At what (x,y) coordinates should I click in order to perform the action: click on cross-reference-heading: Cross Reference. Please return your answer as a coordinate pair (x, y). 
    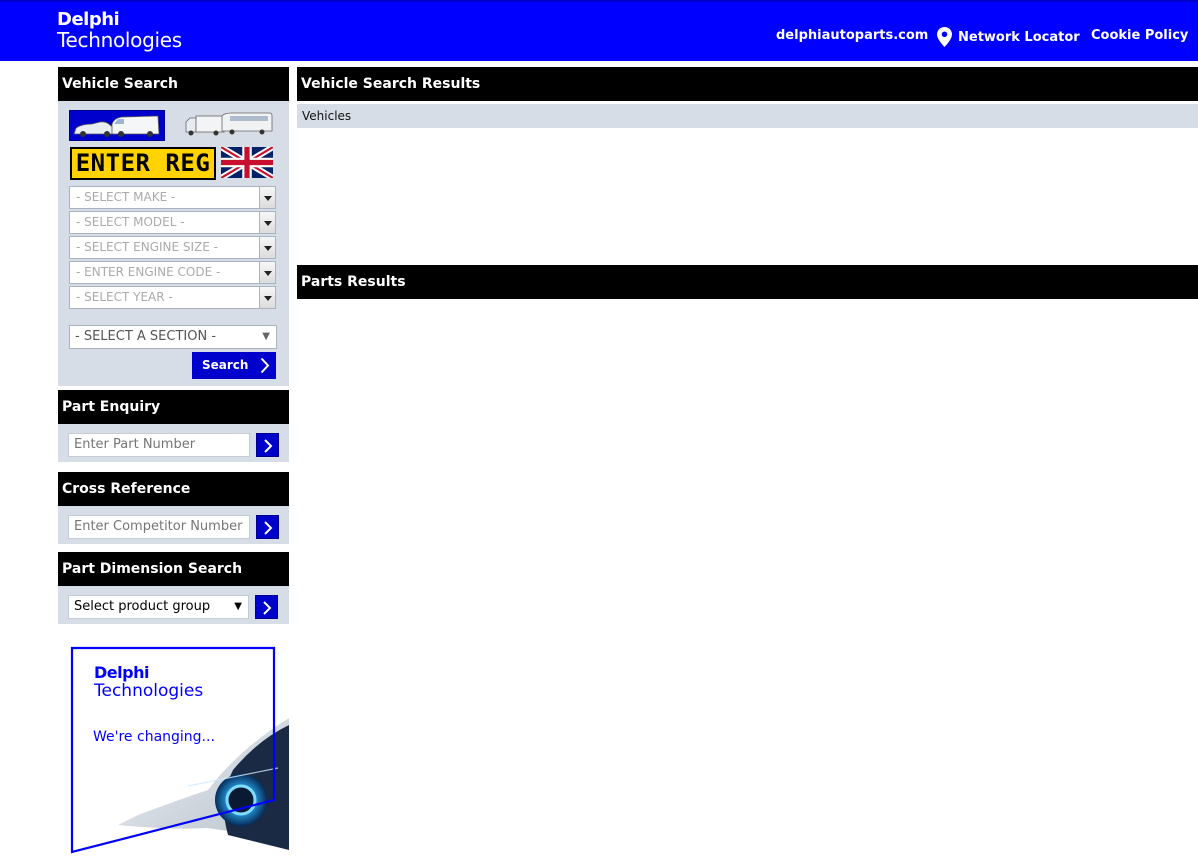
    Looking at the image, I should click on (173, 489).